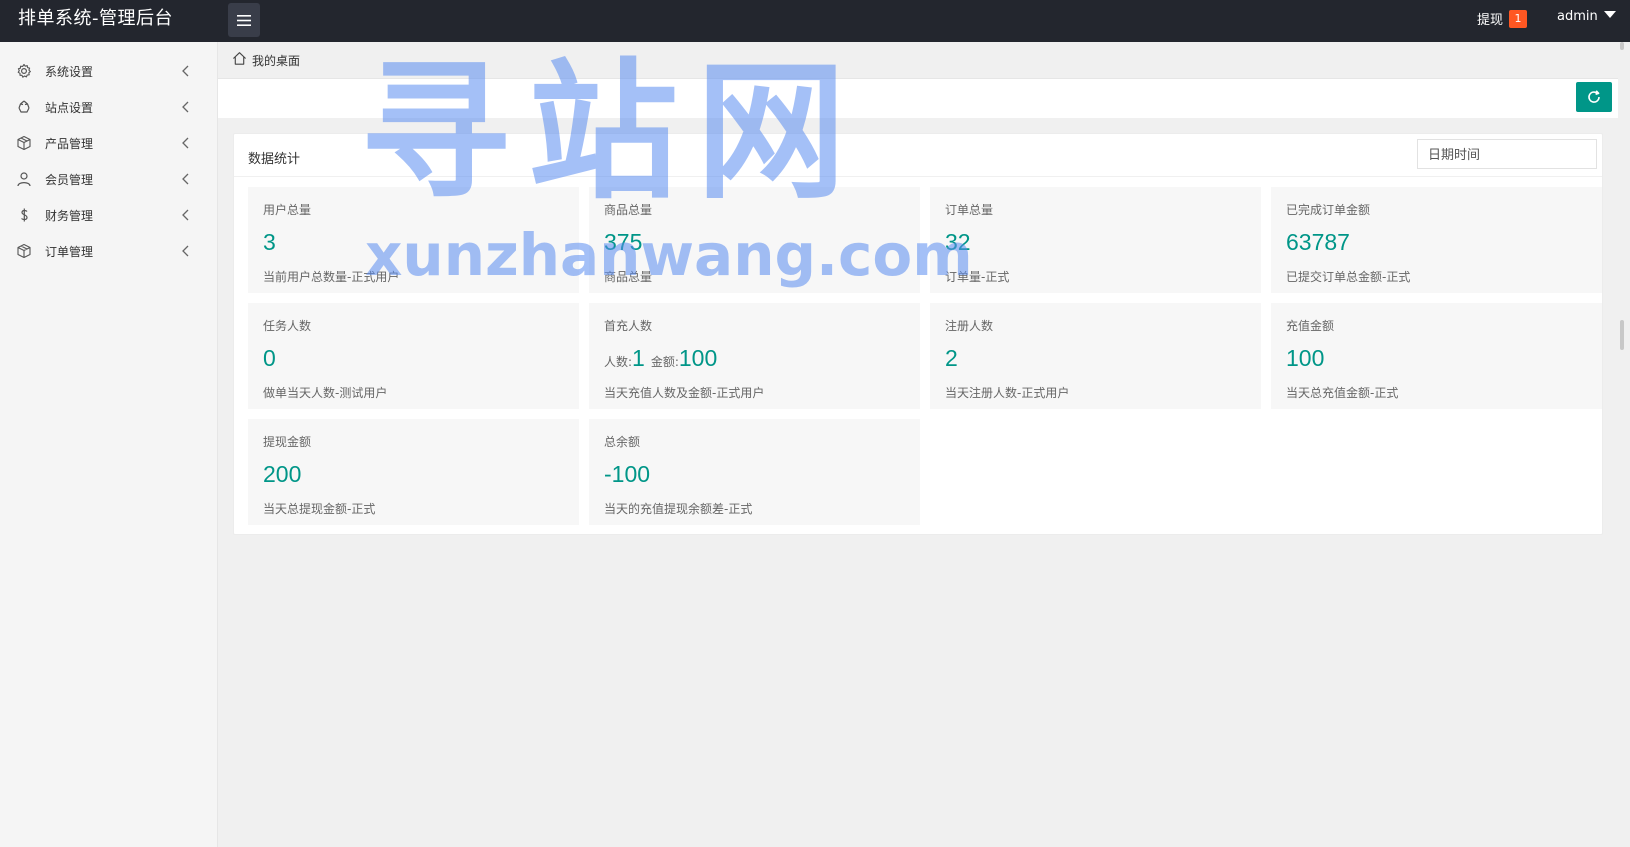 This screenshot has width=1630, height=847. I want to click on withdraw-notification: 提现 1, so click(1502, 18).